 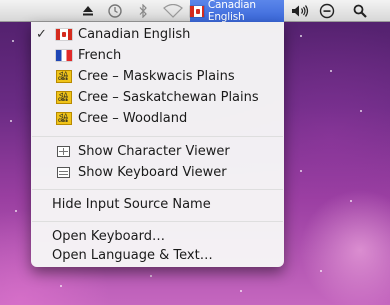 I want to click on menu-item-label: Cree – Woodland, so click(x=133, y=118).